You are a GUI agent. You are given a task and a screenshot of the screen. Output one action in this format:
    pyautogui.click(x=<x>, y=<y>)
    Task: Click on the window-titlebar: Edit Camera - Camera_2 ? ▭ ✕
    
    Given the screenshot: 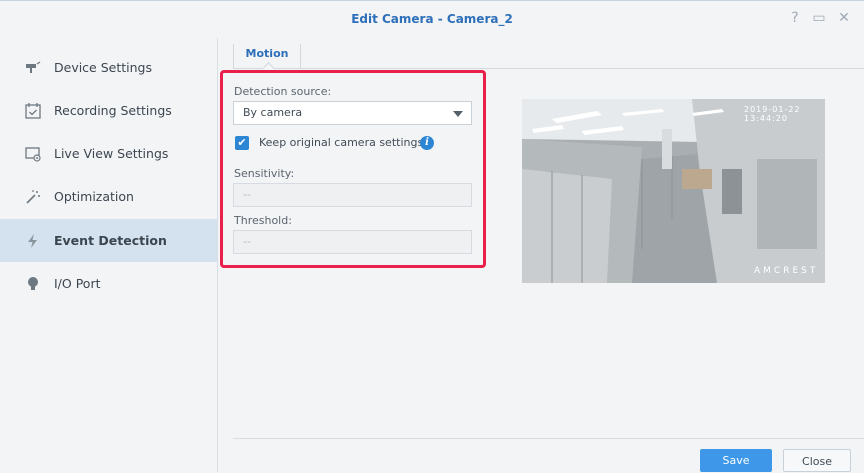 What is the action you would take?
    pyautogui.click(x=432, y=19)
    